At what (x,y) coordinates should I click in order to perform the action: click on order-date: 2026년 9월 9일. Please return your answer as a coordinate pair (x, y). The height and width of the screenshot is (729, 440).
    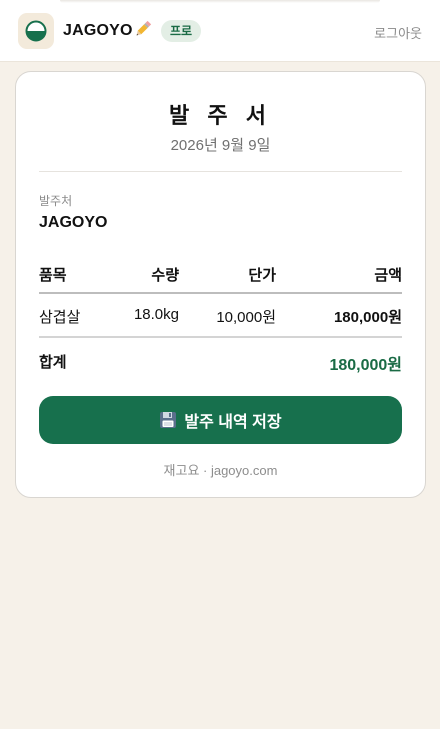
    Looking at the image, I should click on (220, 145).